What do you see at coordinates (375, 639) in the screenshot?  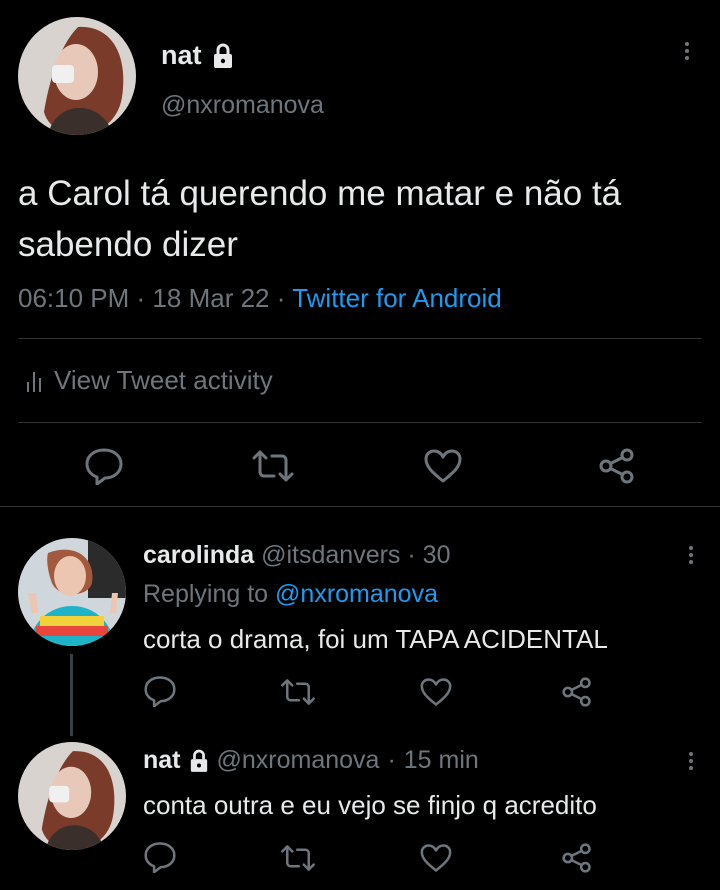 I see `reply-text: corta o drama, foi um TAPA ACIDENTAL` at bounding box center [375, 639].